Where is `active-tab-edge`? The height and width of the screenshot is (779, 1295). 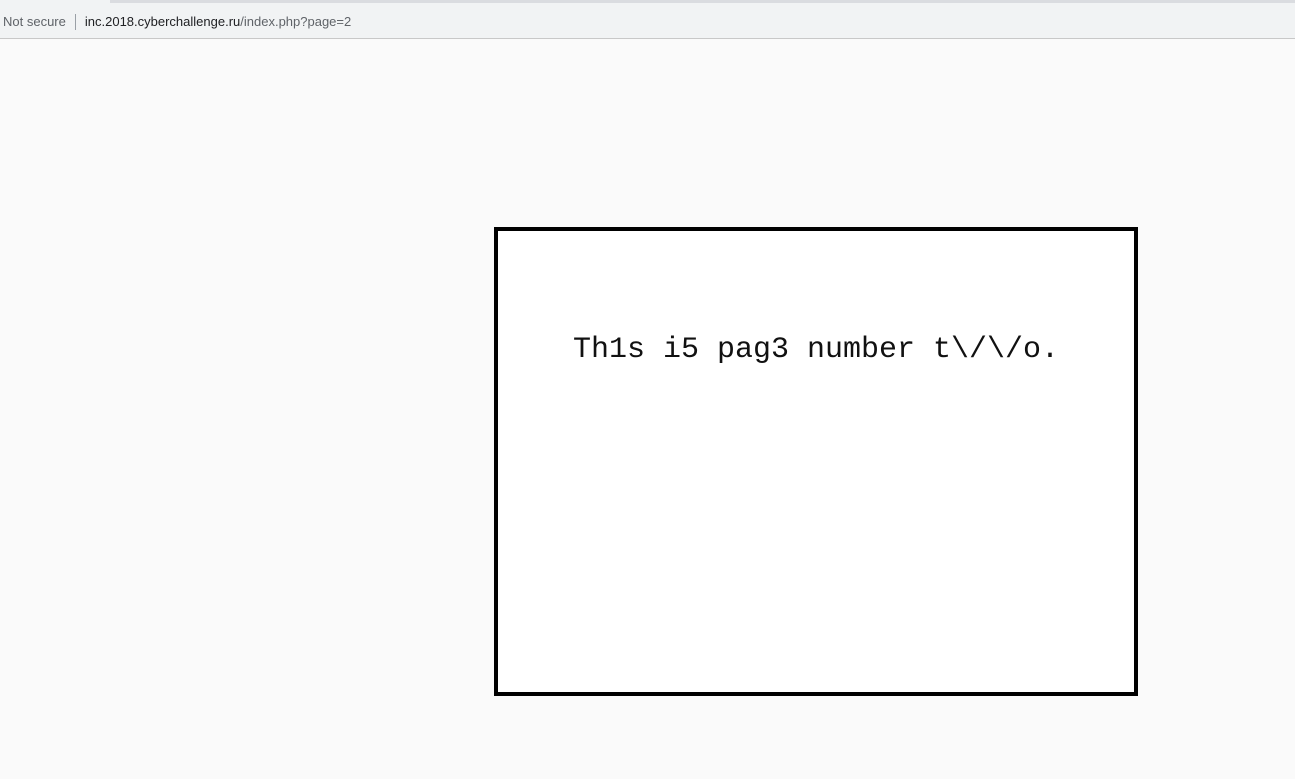 active-tab-edge is located at coordinates (702, 1).